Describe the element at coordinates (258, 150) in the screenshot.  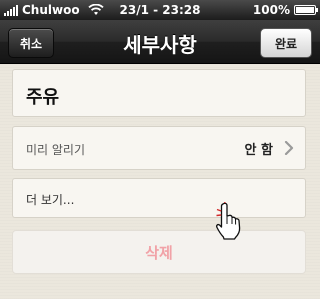
I see `reminder-value: 안 함` at that location.